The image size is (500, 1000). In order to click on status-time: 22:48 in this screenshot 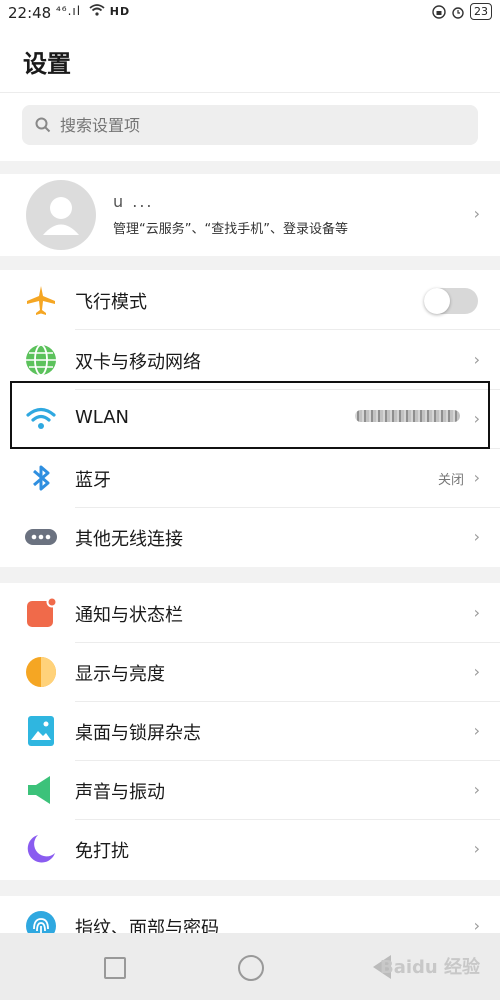, I will do `click(30, 13)`.